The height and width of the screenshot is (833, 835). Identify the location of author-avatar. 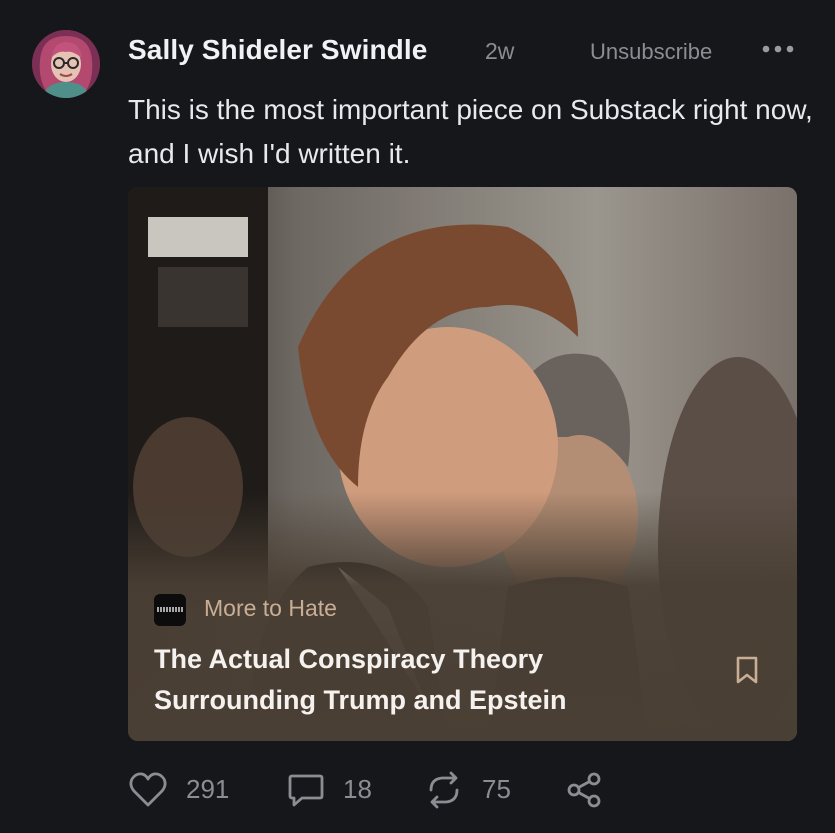
(66, 64).